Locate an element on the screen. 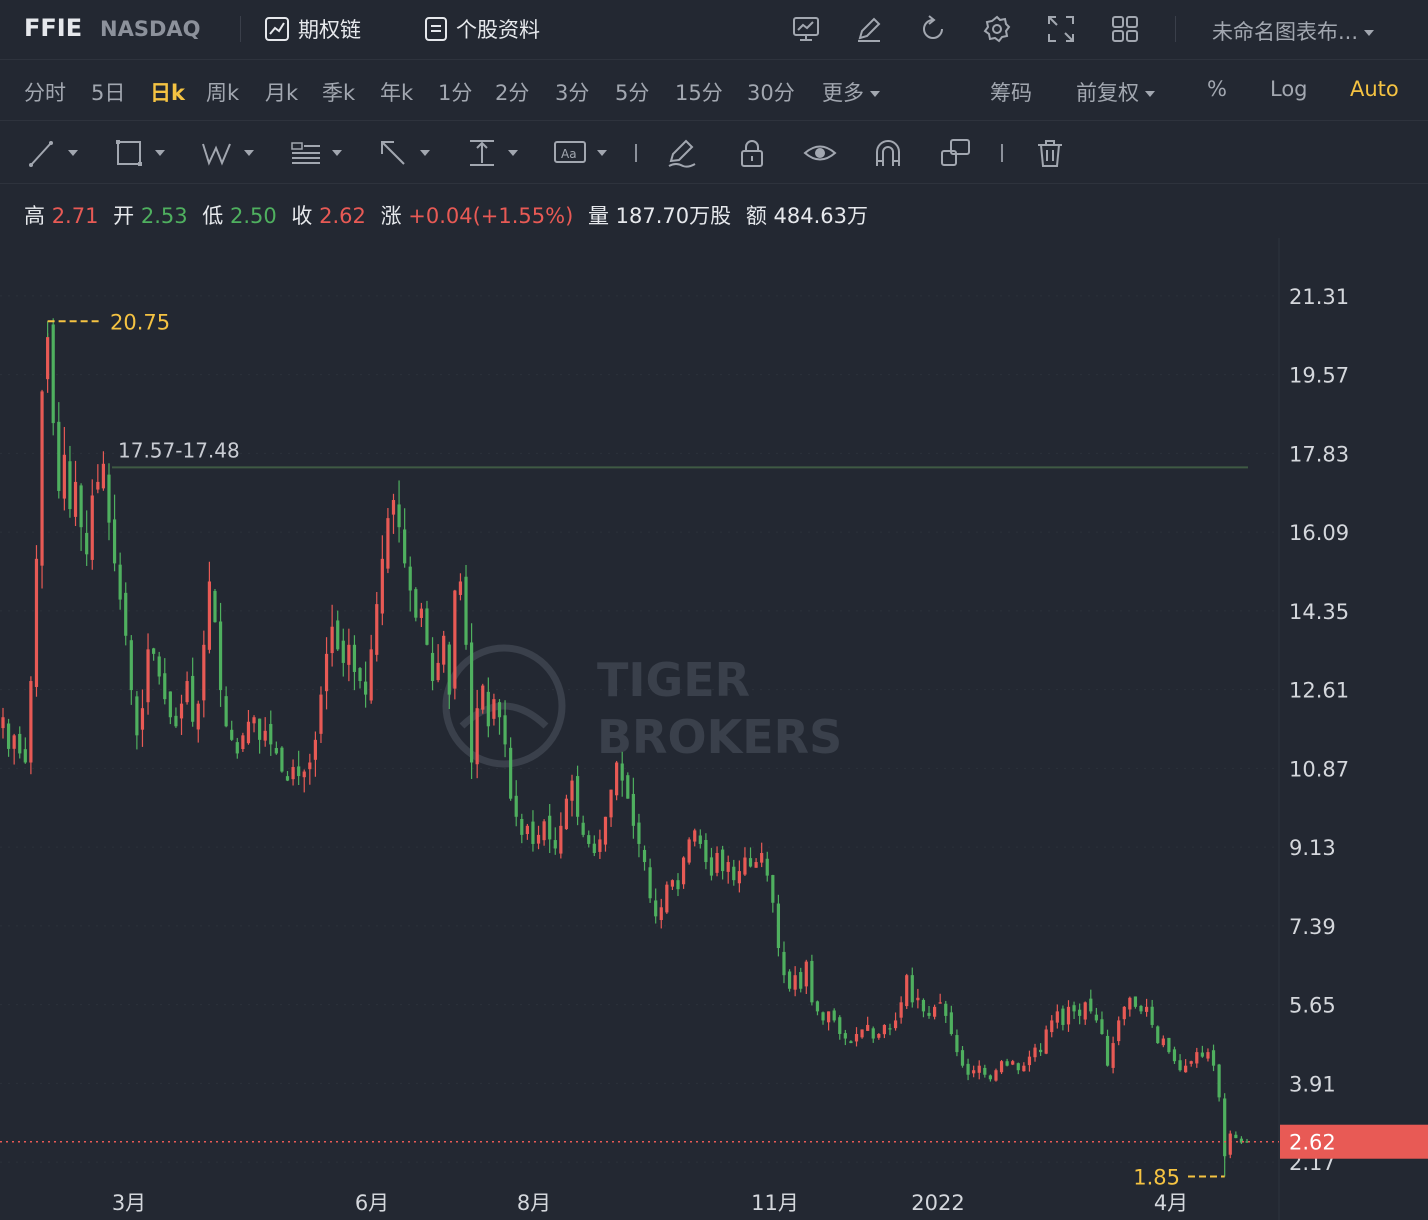  rectangle-tool is located at coordinates (142, 153).